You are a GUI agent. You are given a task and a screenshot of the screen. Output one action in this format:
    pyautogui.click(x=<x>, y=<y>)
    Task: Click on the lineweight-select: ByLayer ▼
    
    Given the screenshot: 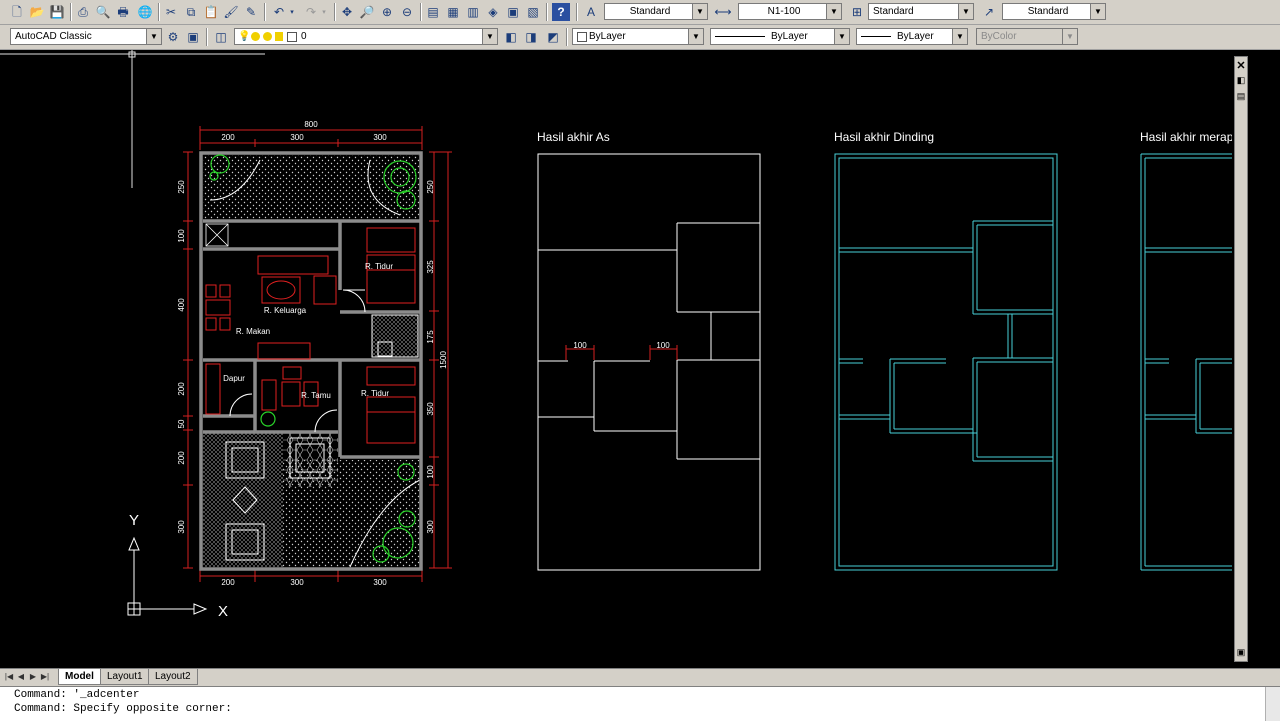 What is the action you would take?
    pyautogui.click(x=912, y=36)
    